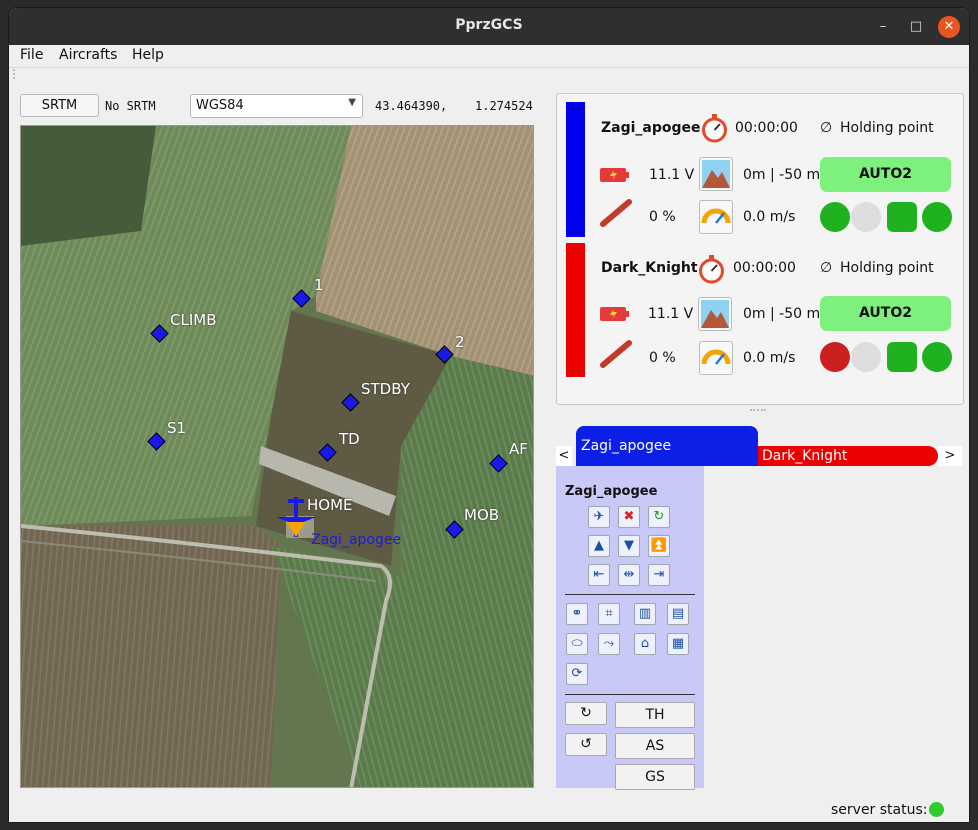 The width and height of the screenshot is (978, 830). I want to click on aircraft-map-label: Zagi_apogee, so click(356, 540).